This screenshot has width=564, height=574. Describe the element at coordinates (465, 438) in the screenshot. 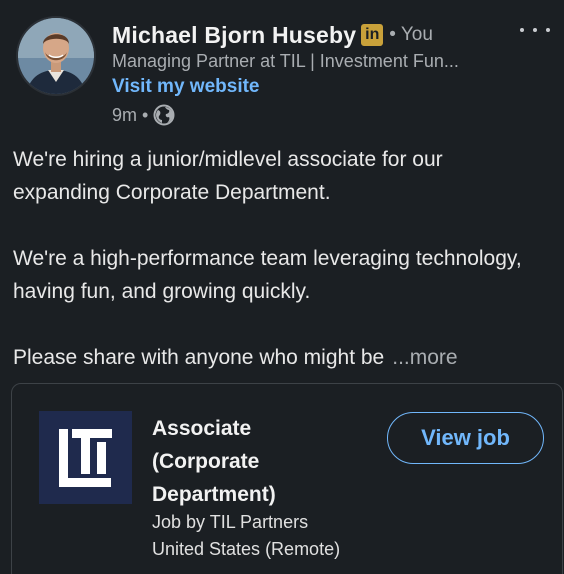

I see `view-job-button: View job` at that location.